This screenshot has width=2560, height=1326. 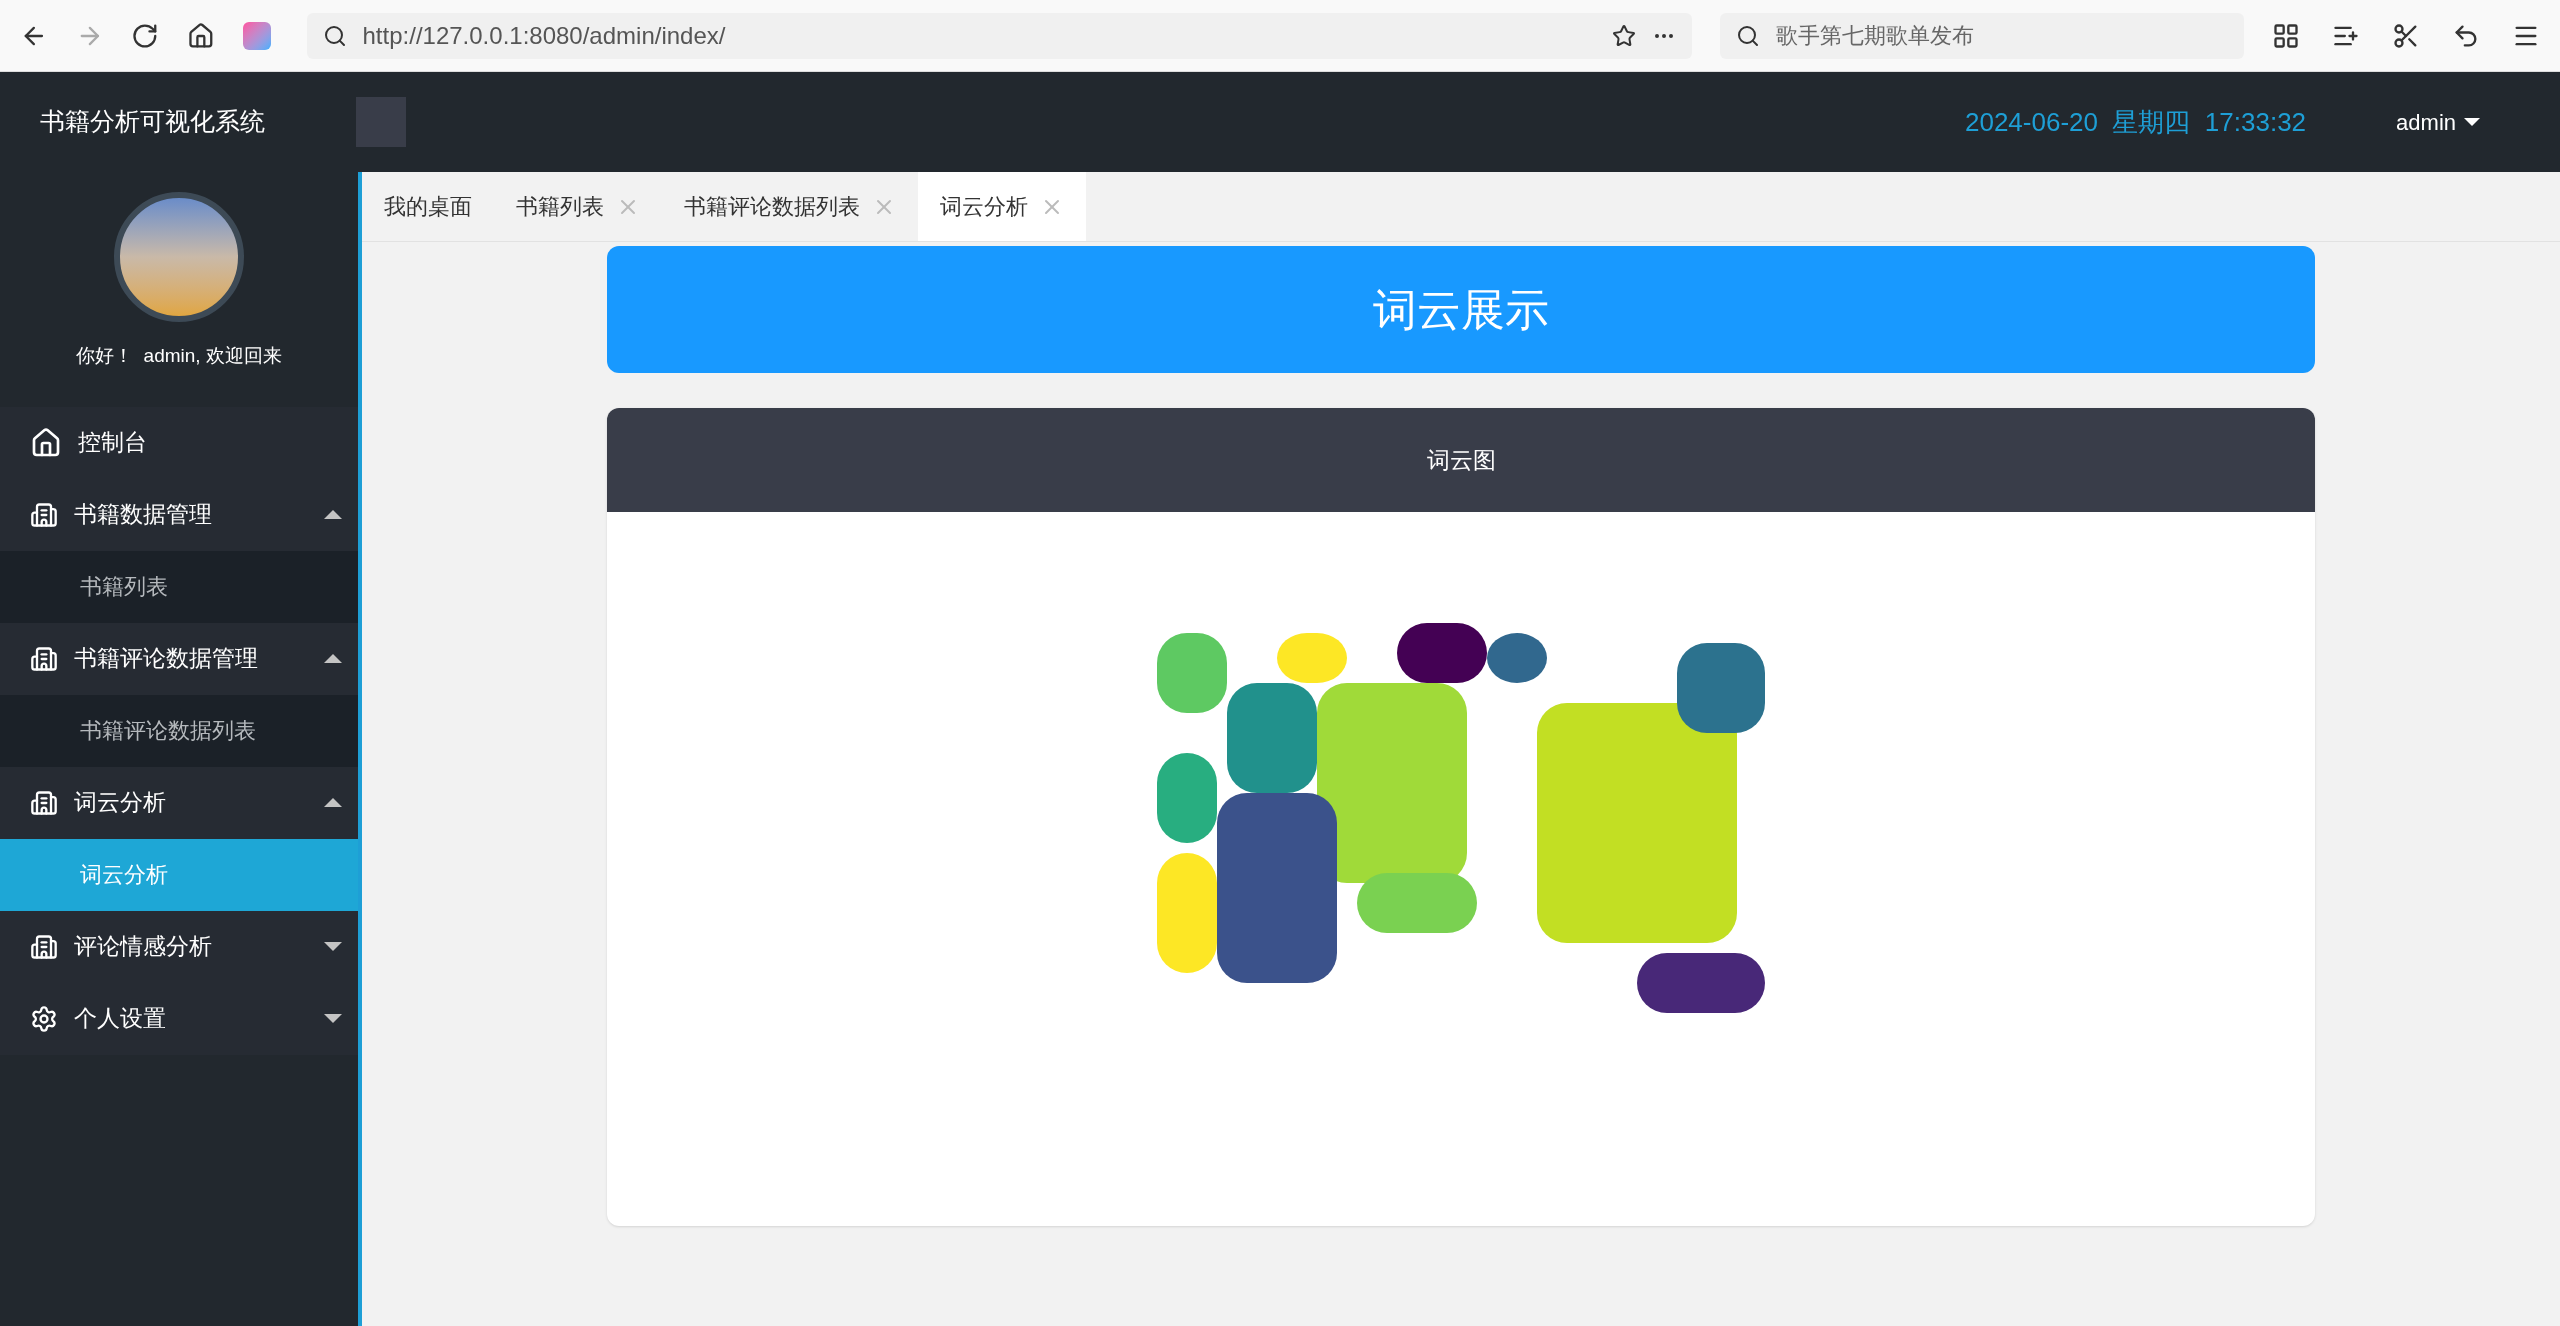 I want to click on address-bar: http://127.0.0.1:8080/admin/index/, so click(x=999, y=35).